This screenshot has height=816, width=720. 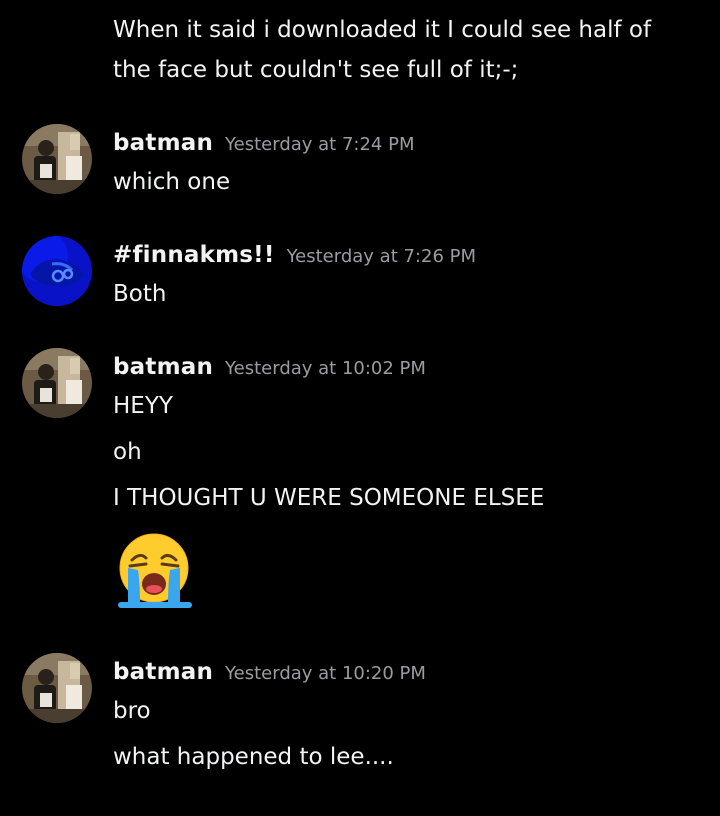 I want to click on message-header: #finnakms!! Yesterday at 7:26 PM, so click(x=294, y=255).